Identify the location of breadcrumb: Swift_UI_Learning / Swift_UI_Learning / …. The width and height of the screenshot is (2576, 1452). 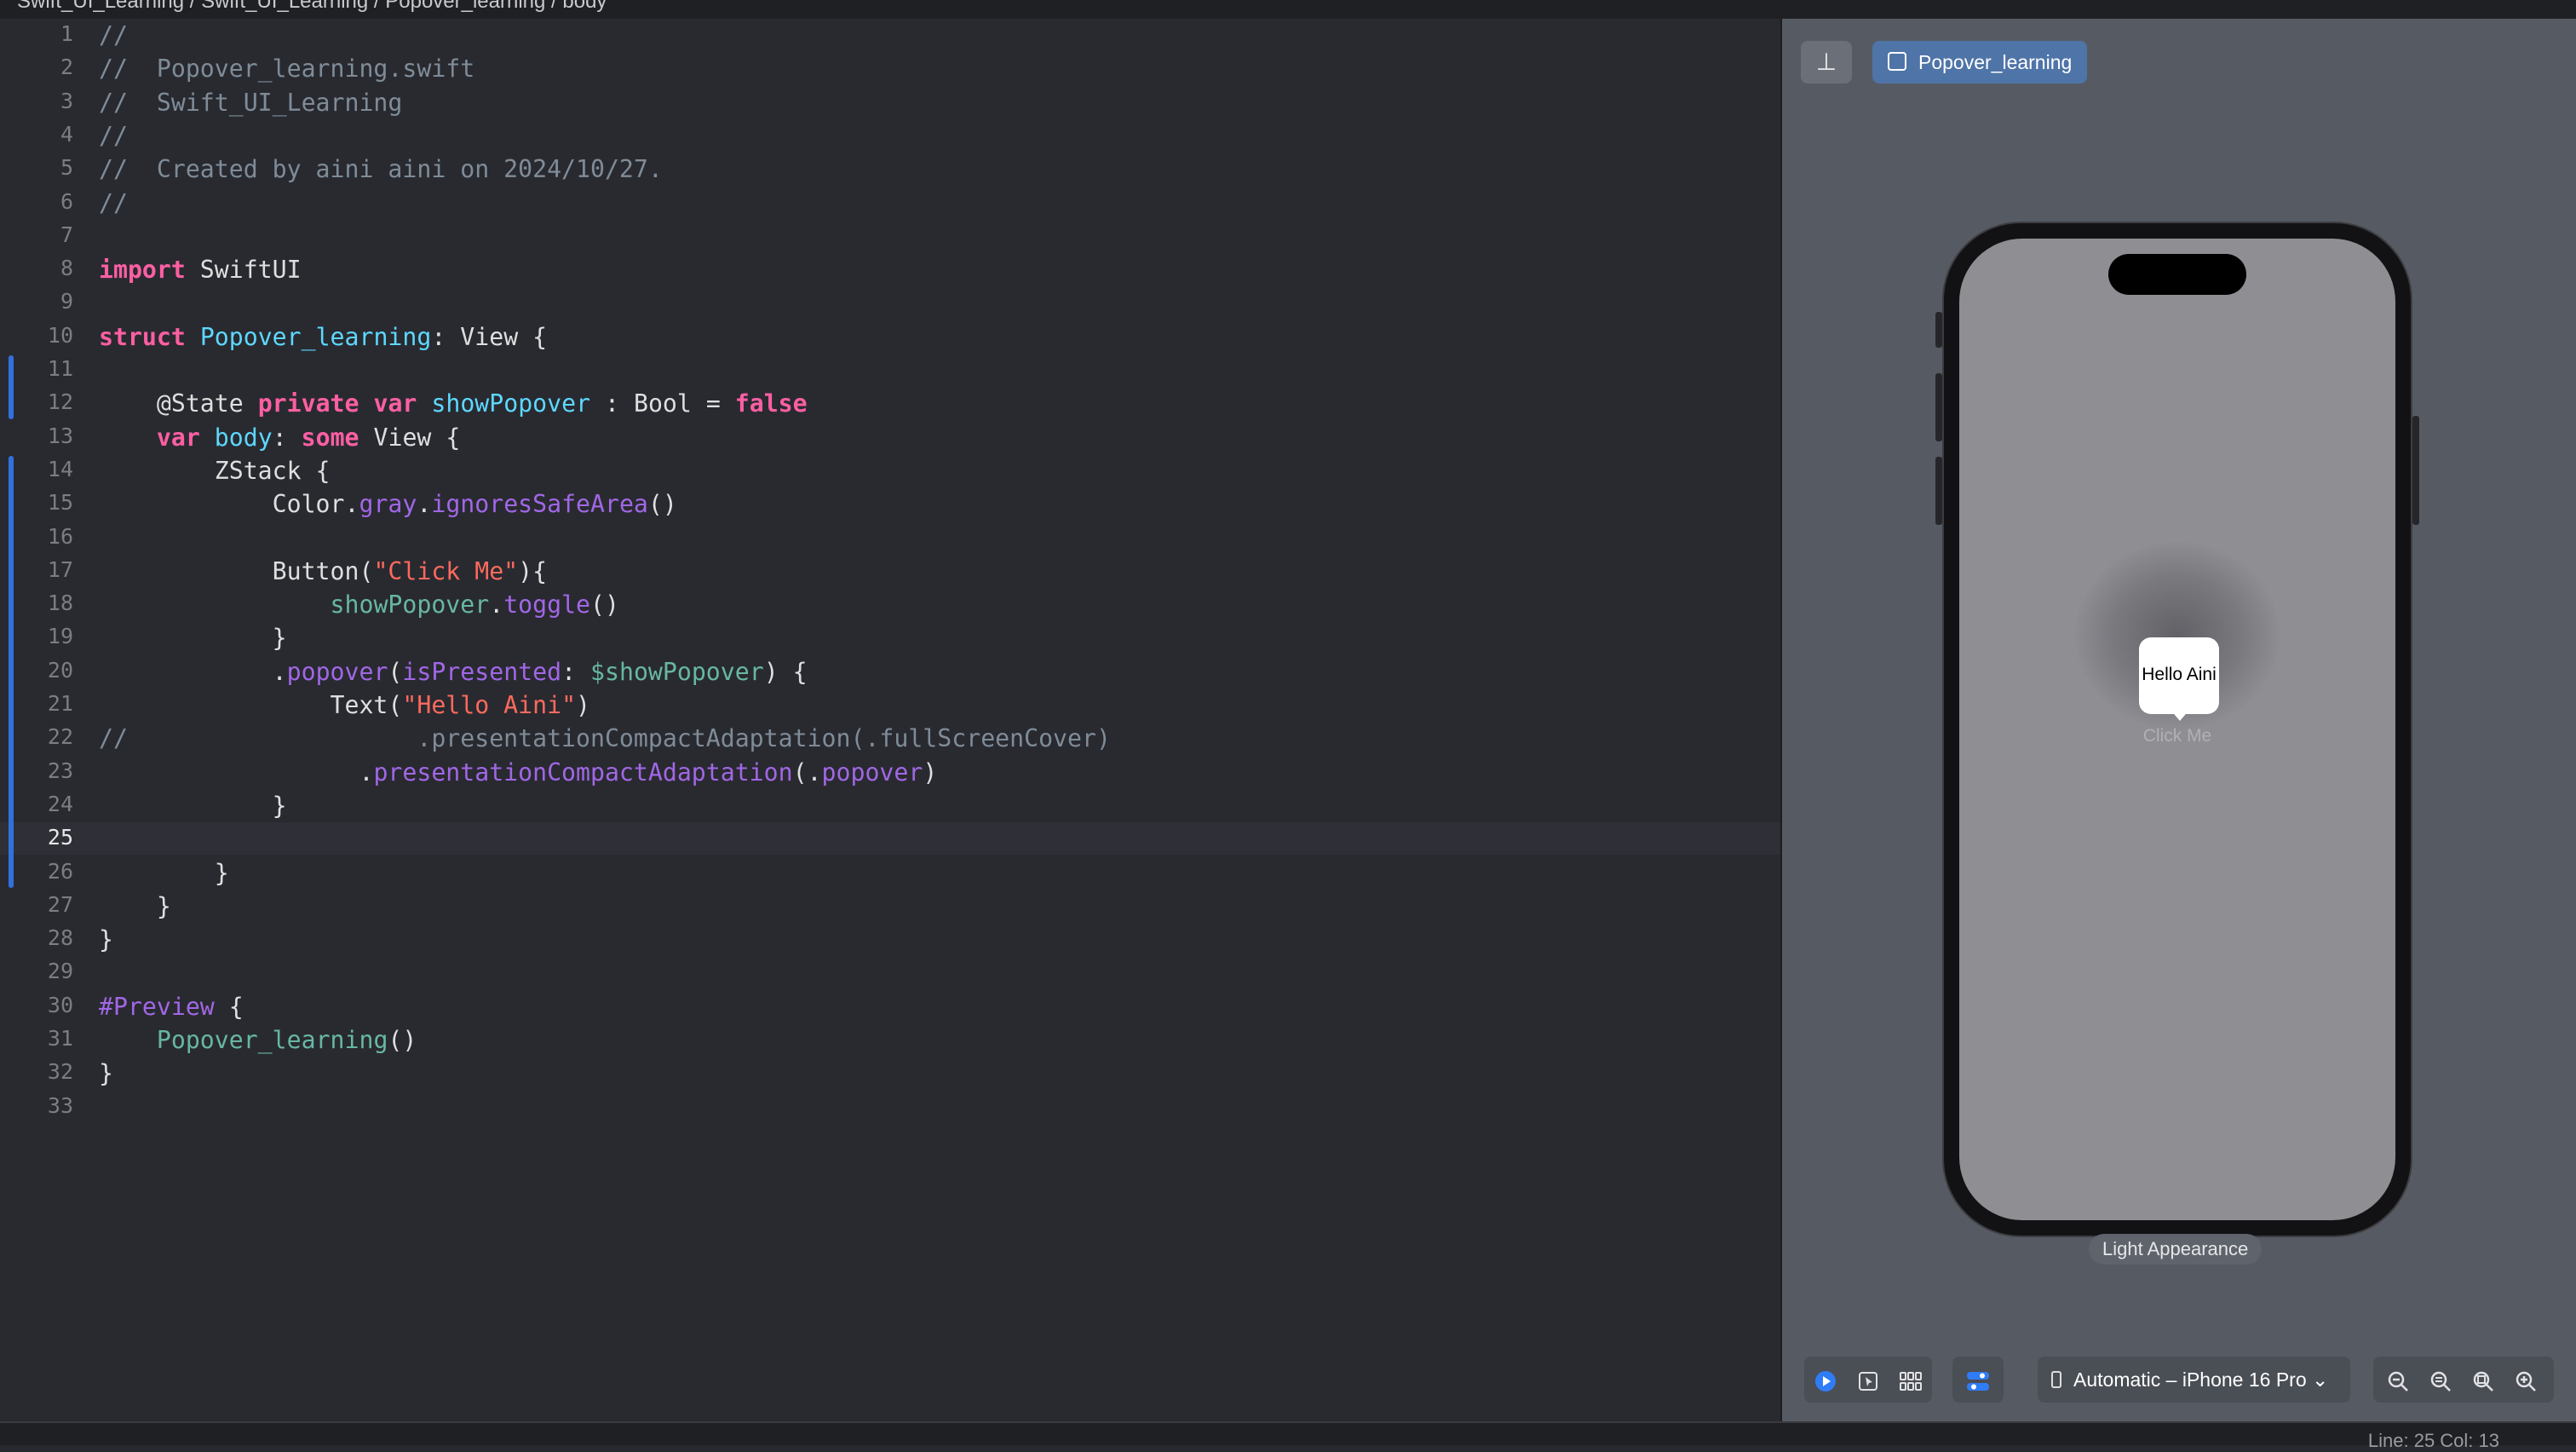
(1288, 10).